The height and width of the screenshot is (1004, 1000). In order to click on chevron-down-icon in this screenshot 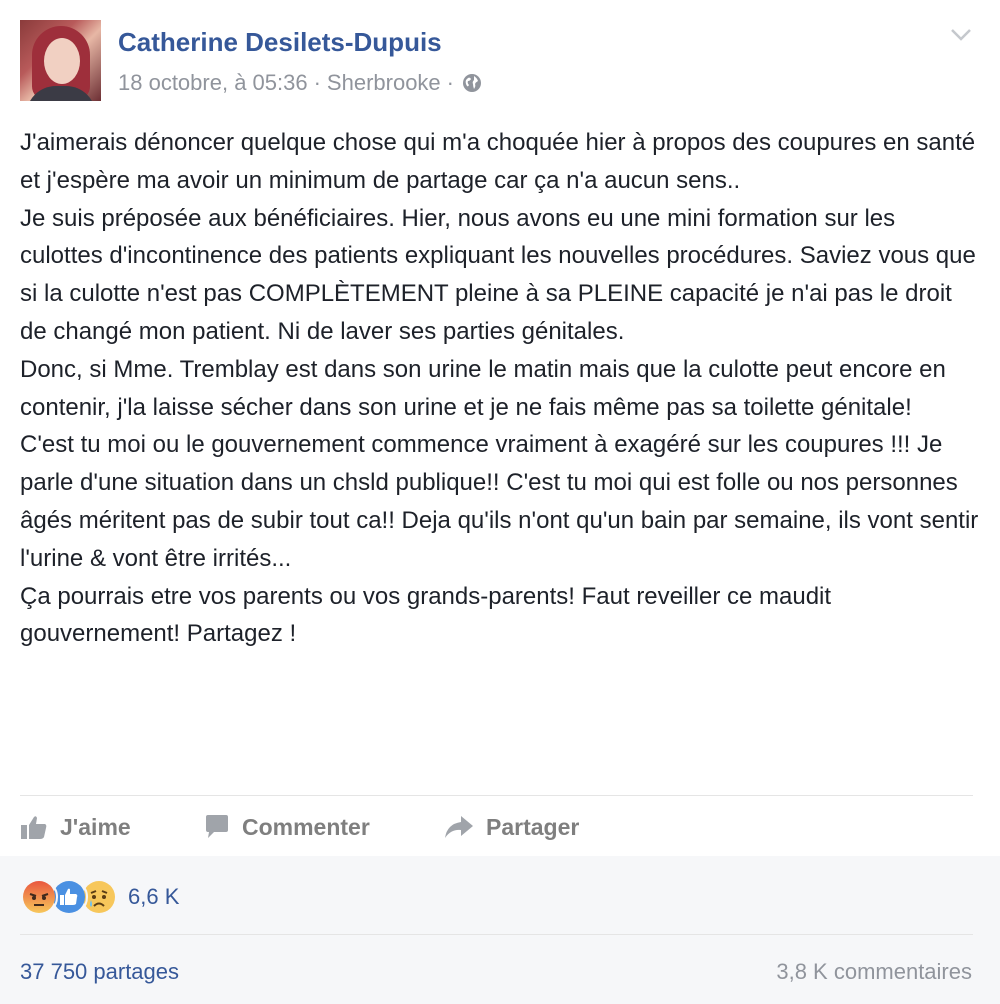, I will do `click(961, 35)`.